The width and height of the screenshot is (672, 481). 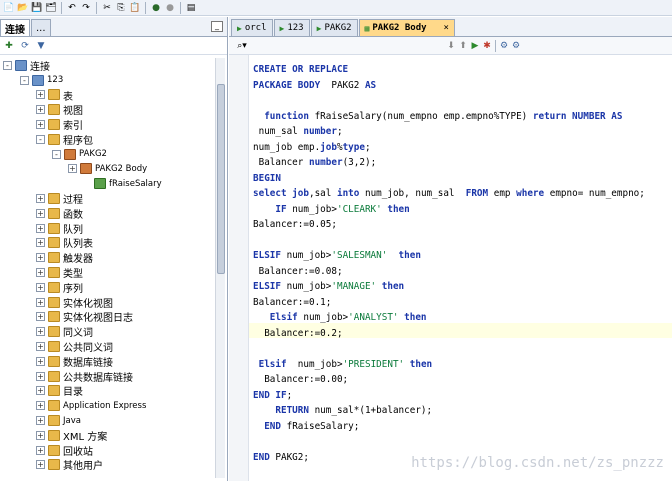 I want to click on new-icon: 📄, so click(x=9, y=8).